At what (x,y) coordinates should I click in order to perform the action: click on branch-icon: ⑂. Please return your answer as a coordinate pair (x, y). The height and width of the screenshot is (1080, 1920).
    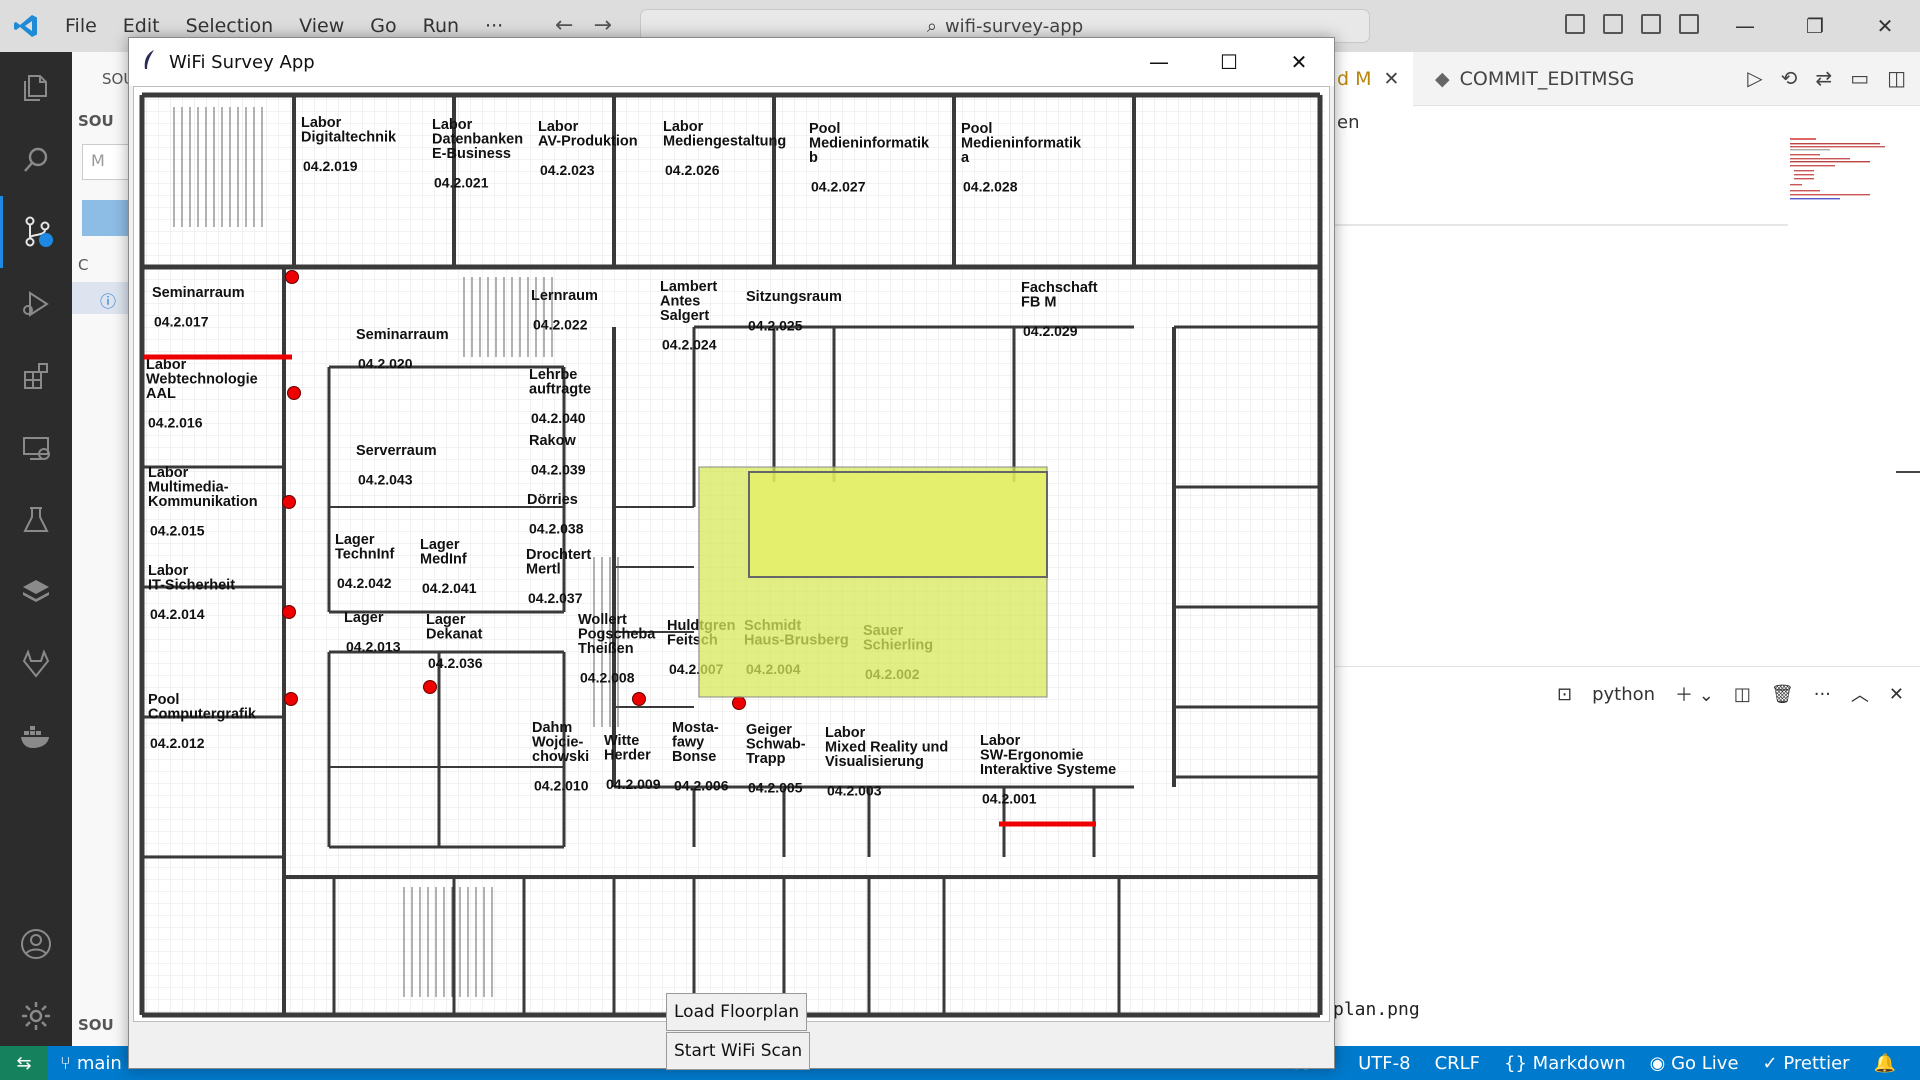
    Looking at the image, I should click on (65, 1063).